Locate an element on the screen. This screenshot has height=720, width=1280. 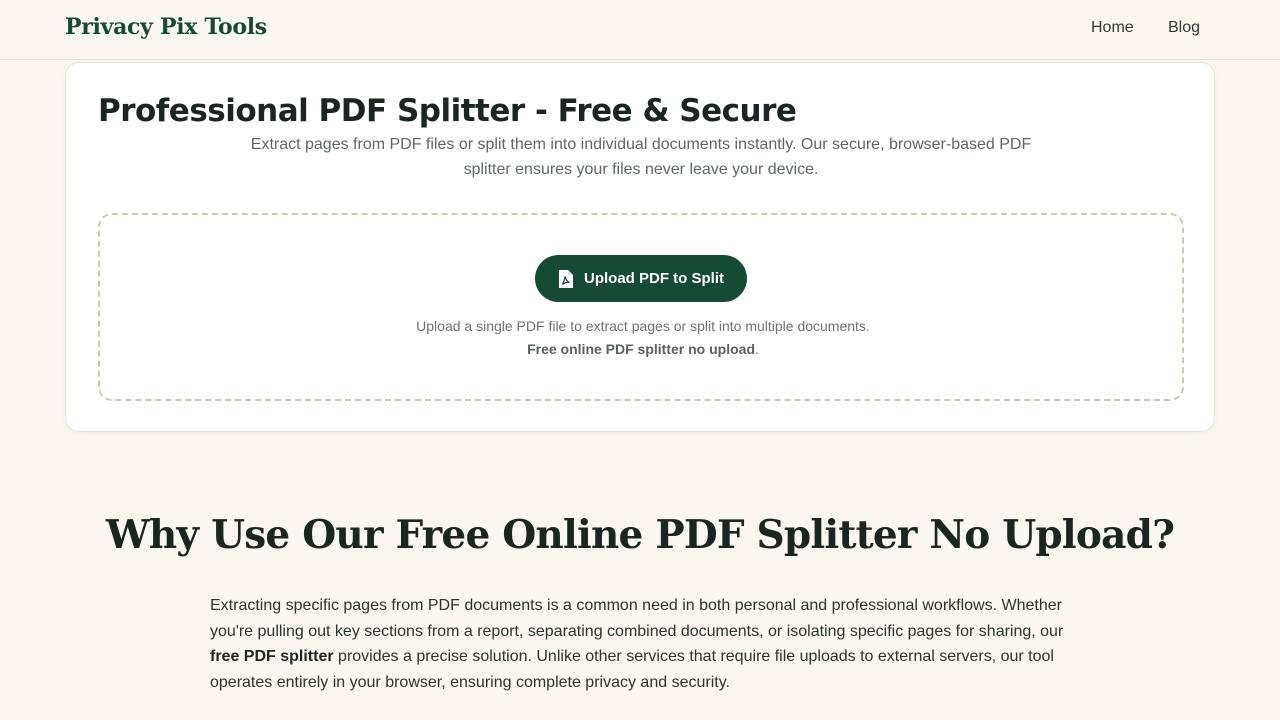
pdf-file-icon is located at coordinates (566, 279).